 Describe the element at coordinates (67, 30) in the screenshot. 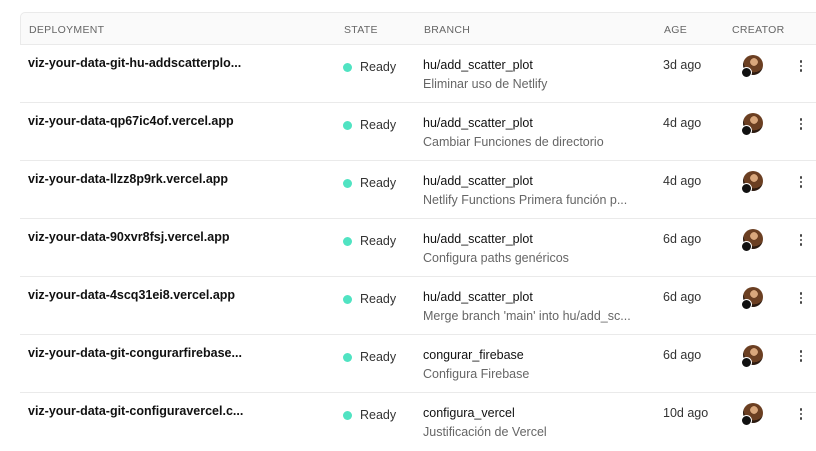

I see `column-header-deployment: DEPLOYMENT` at that location.